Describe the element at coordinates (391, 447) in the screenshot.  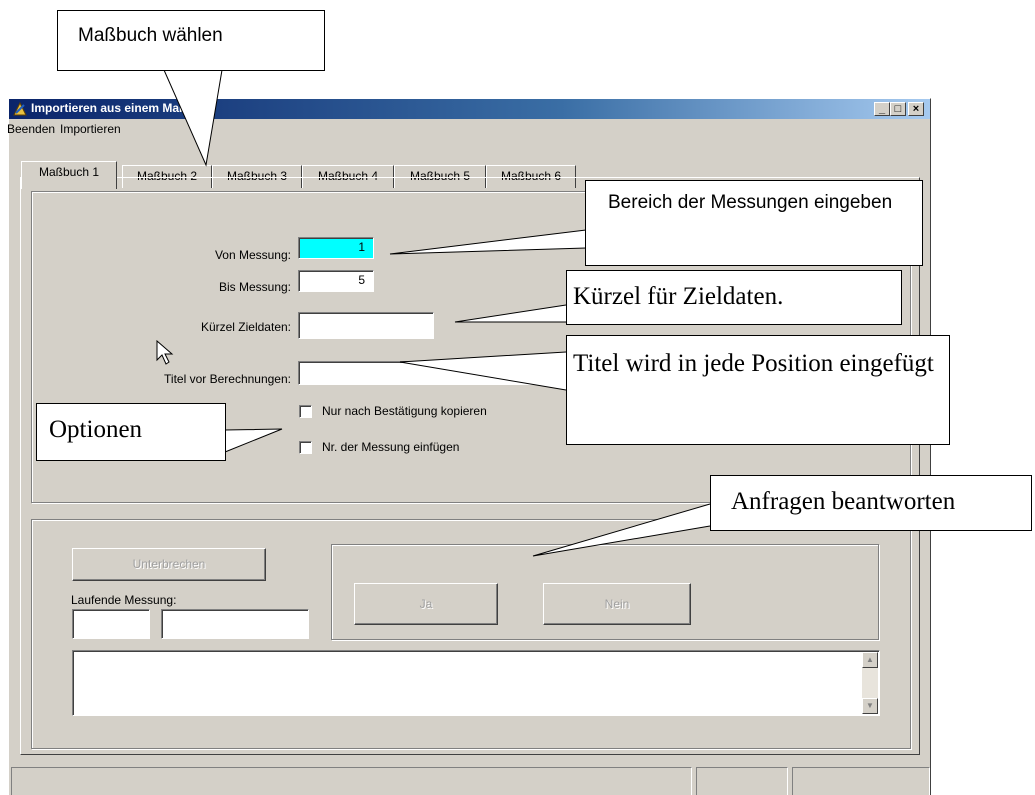
I see `messung-nr-label: Nr. der Messung einfügen` at that location.